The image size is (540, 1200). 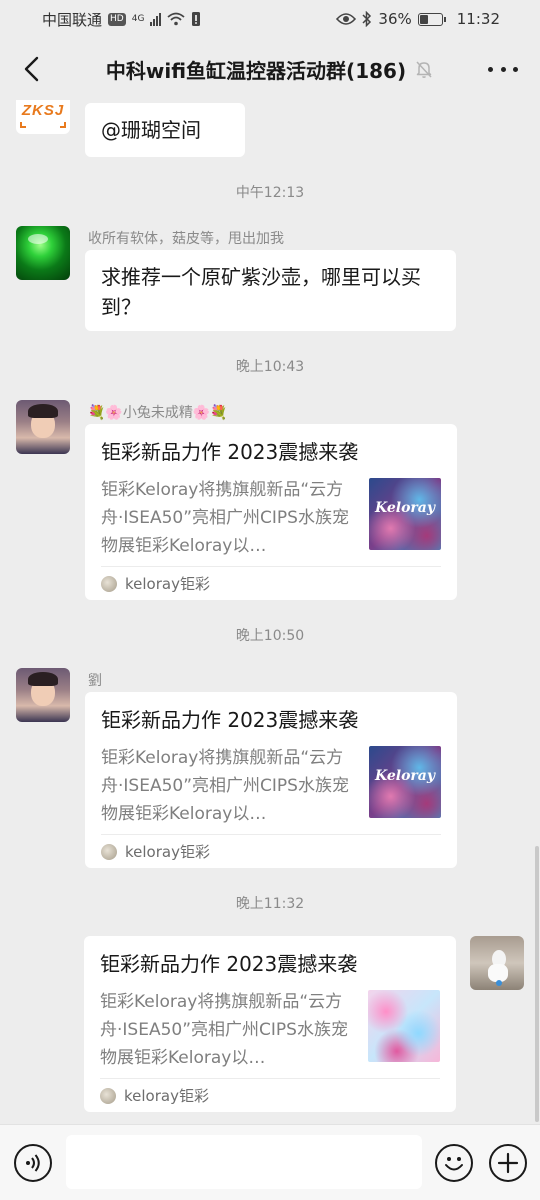 What do you see at coordinates (537, 984) in the screenshot?
I see `scrollbar` at bounding box center [537, 984].